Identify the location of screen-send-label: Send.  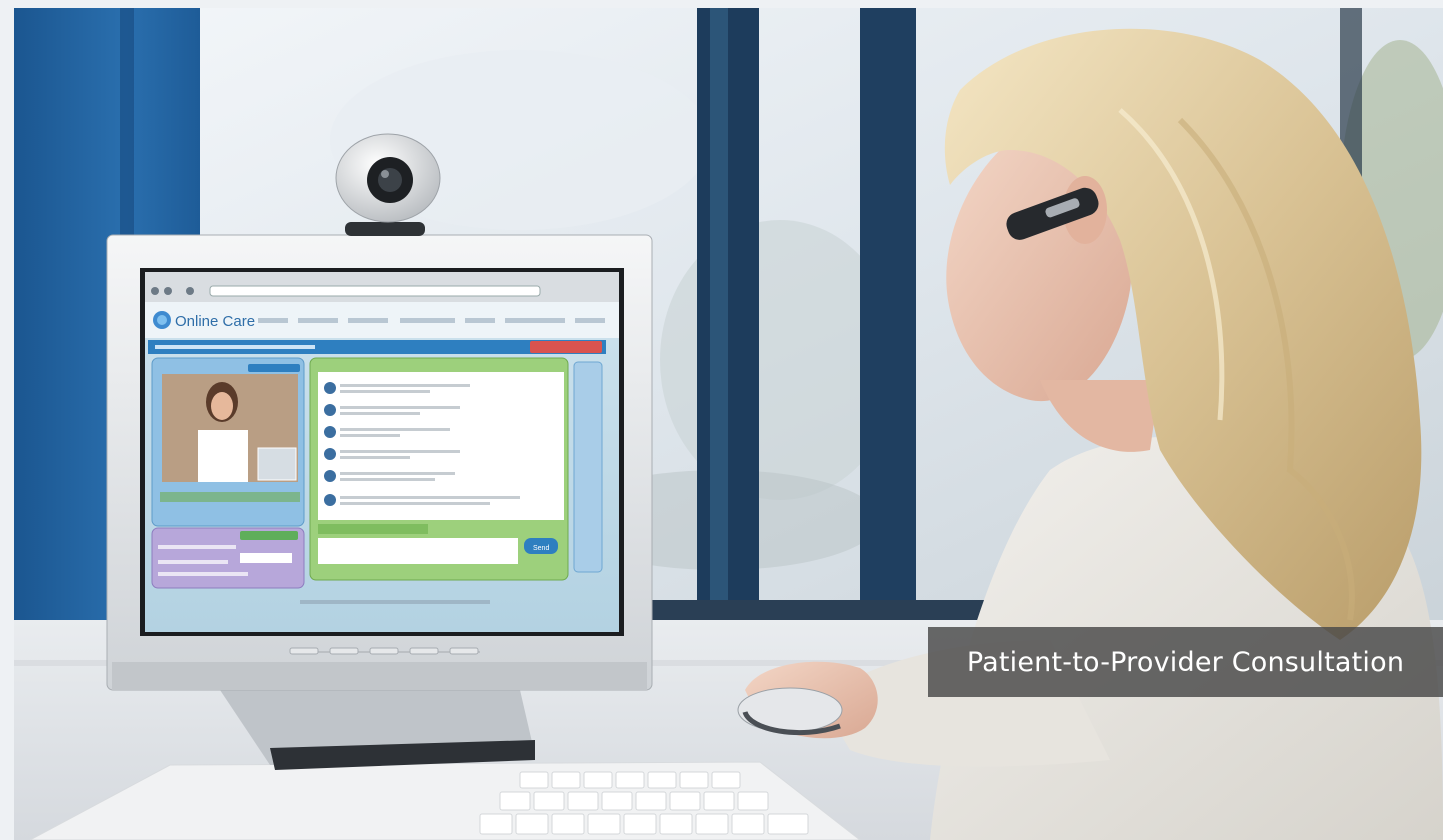
(541, 548).